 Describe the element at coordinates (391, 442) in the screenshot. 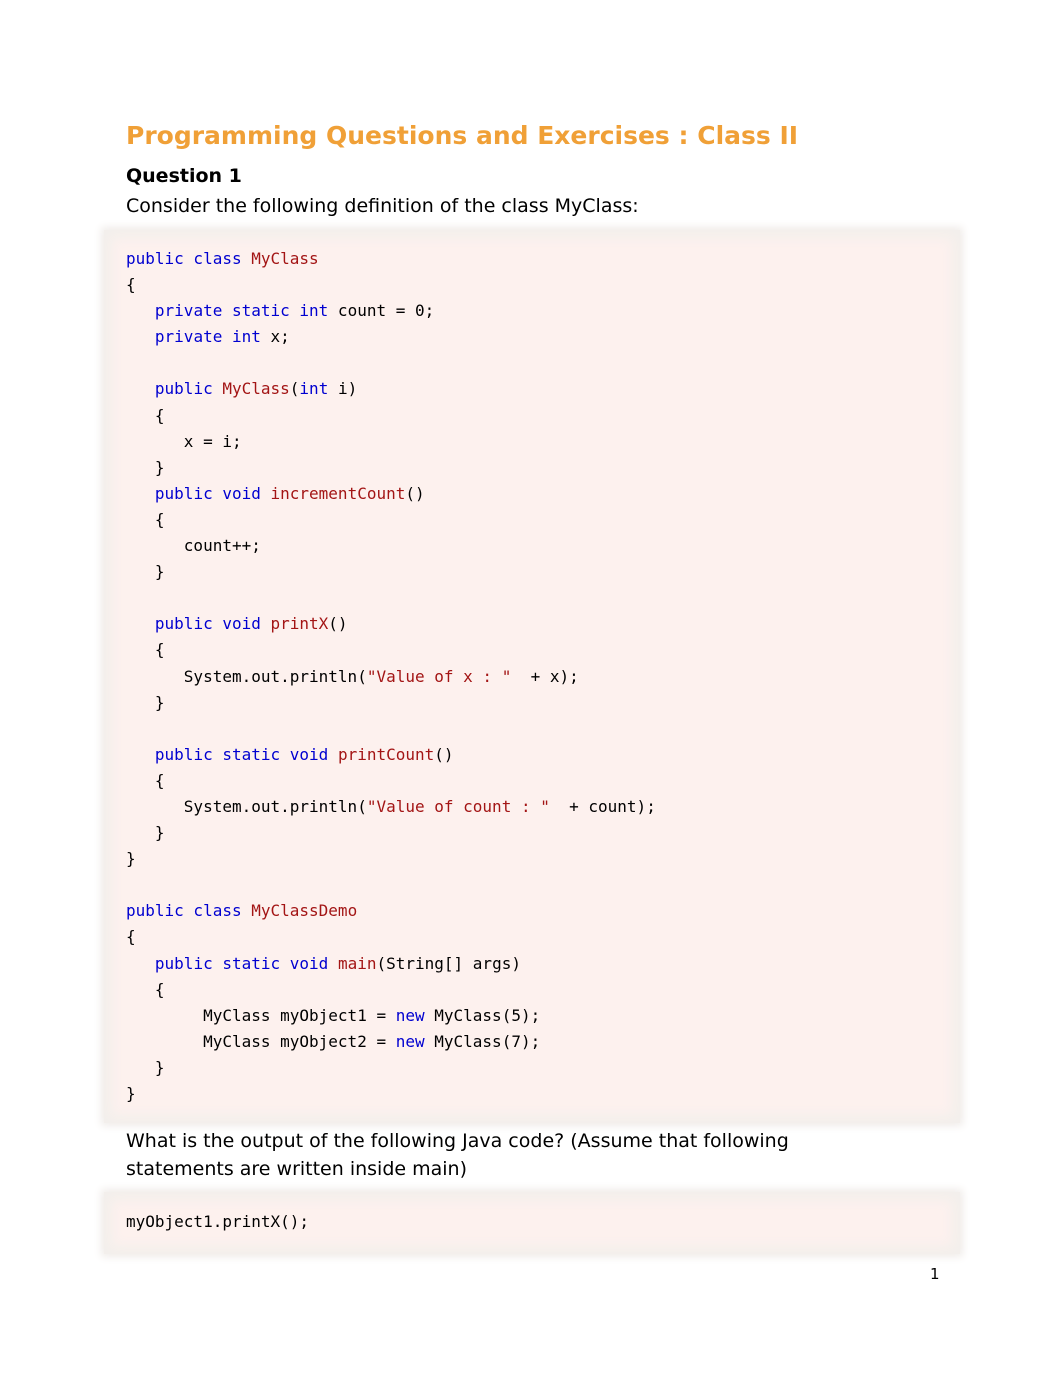

I see `code-line: x = i;` at that location.